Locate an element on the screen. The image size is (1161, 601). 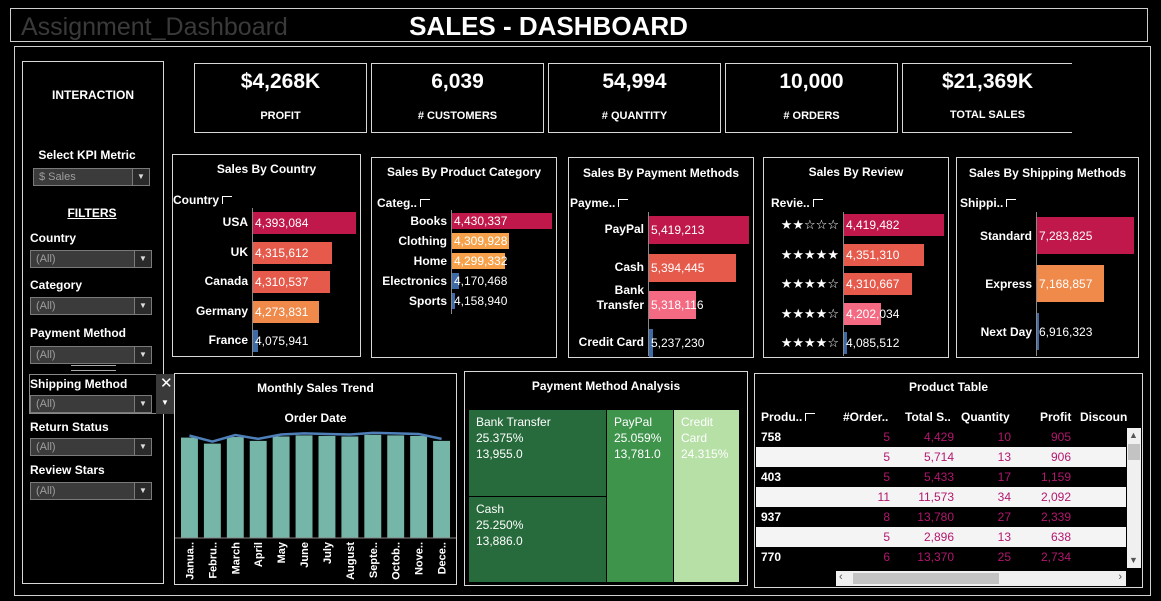
dashboard-title: SALES - DASHBOARD is located at coordinates (548, 26).